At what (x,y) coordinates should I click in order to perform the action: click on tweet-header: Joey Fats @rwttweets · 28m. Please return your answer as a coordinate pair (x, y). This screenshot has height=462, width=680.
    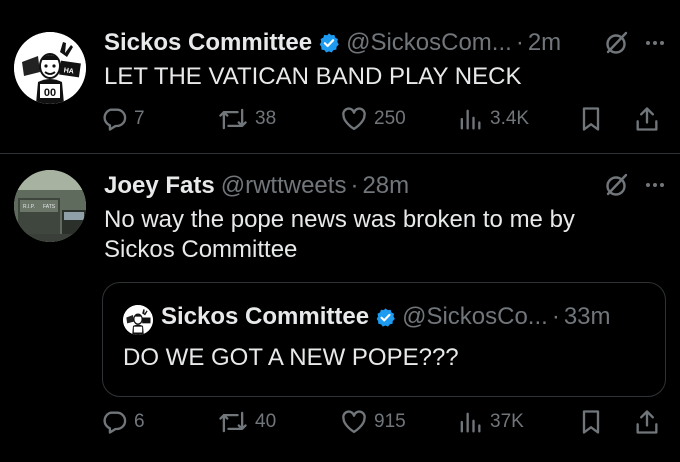
    Looking at the image, I should click on (387, 186).